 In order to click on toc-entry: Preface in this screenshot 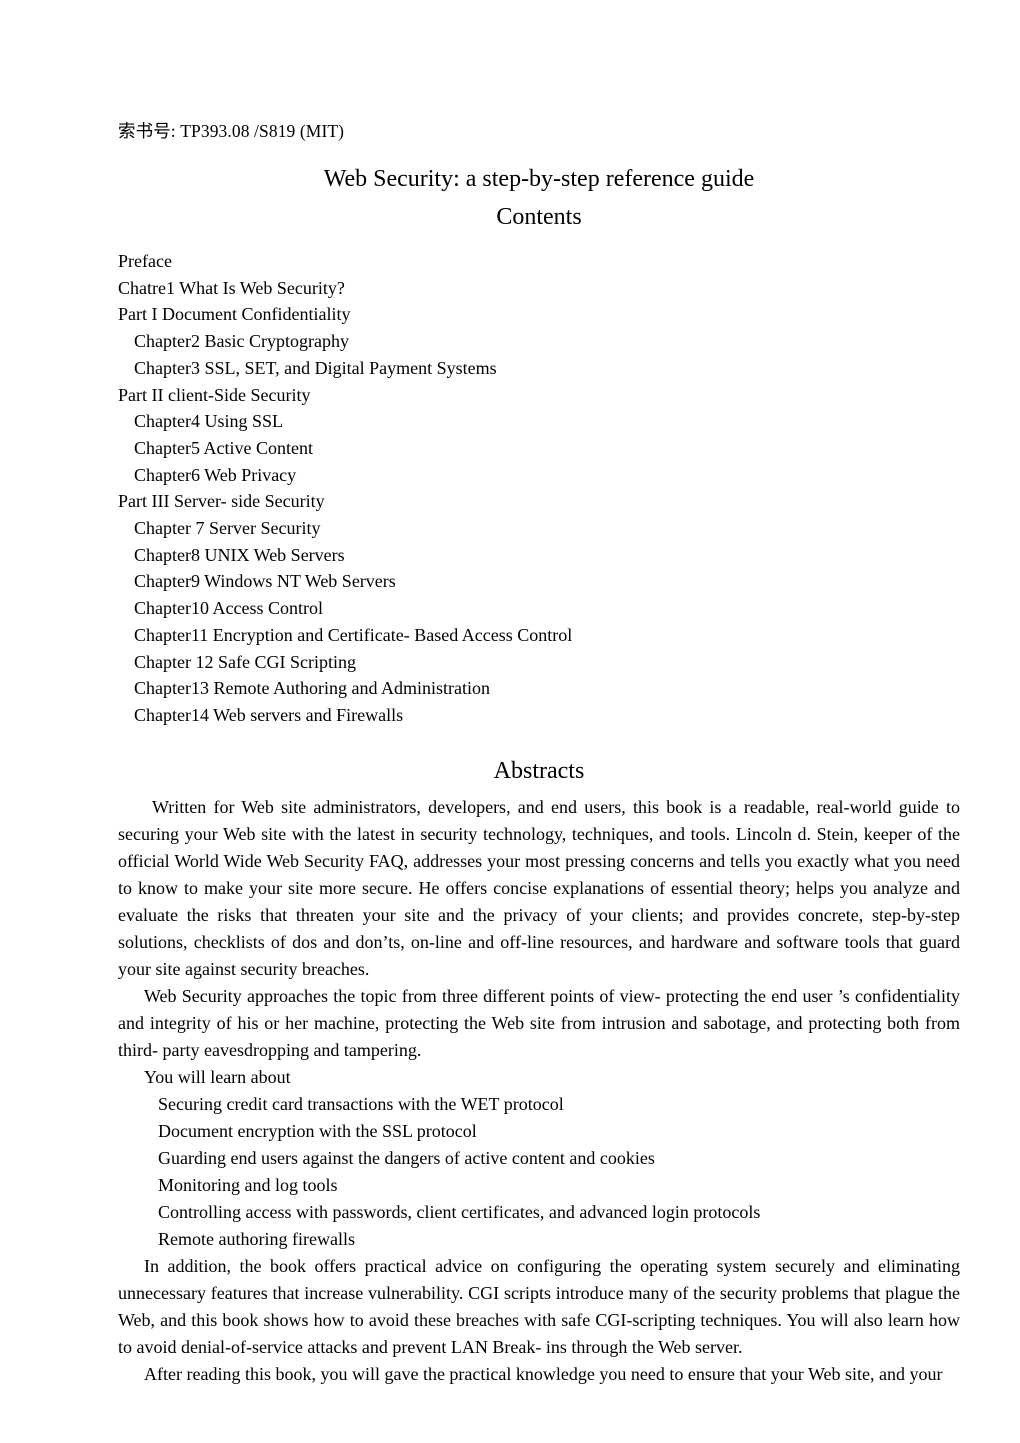, I will do `click(145, 261)`.